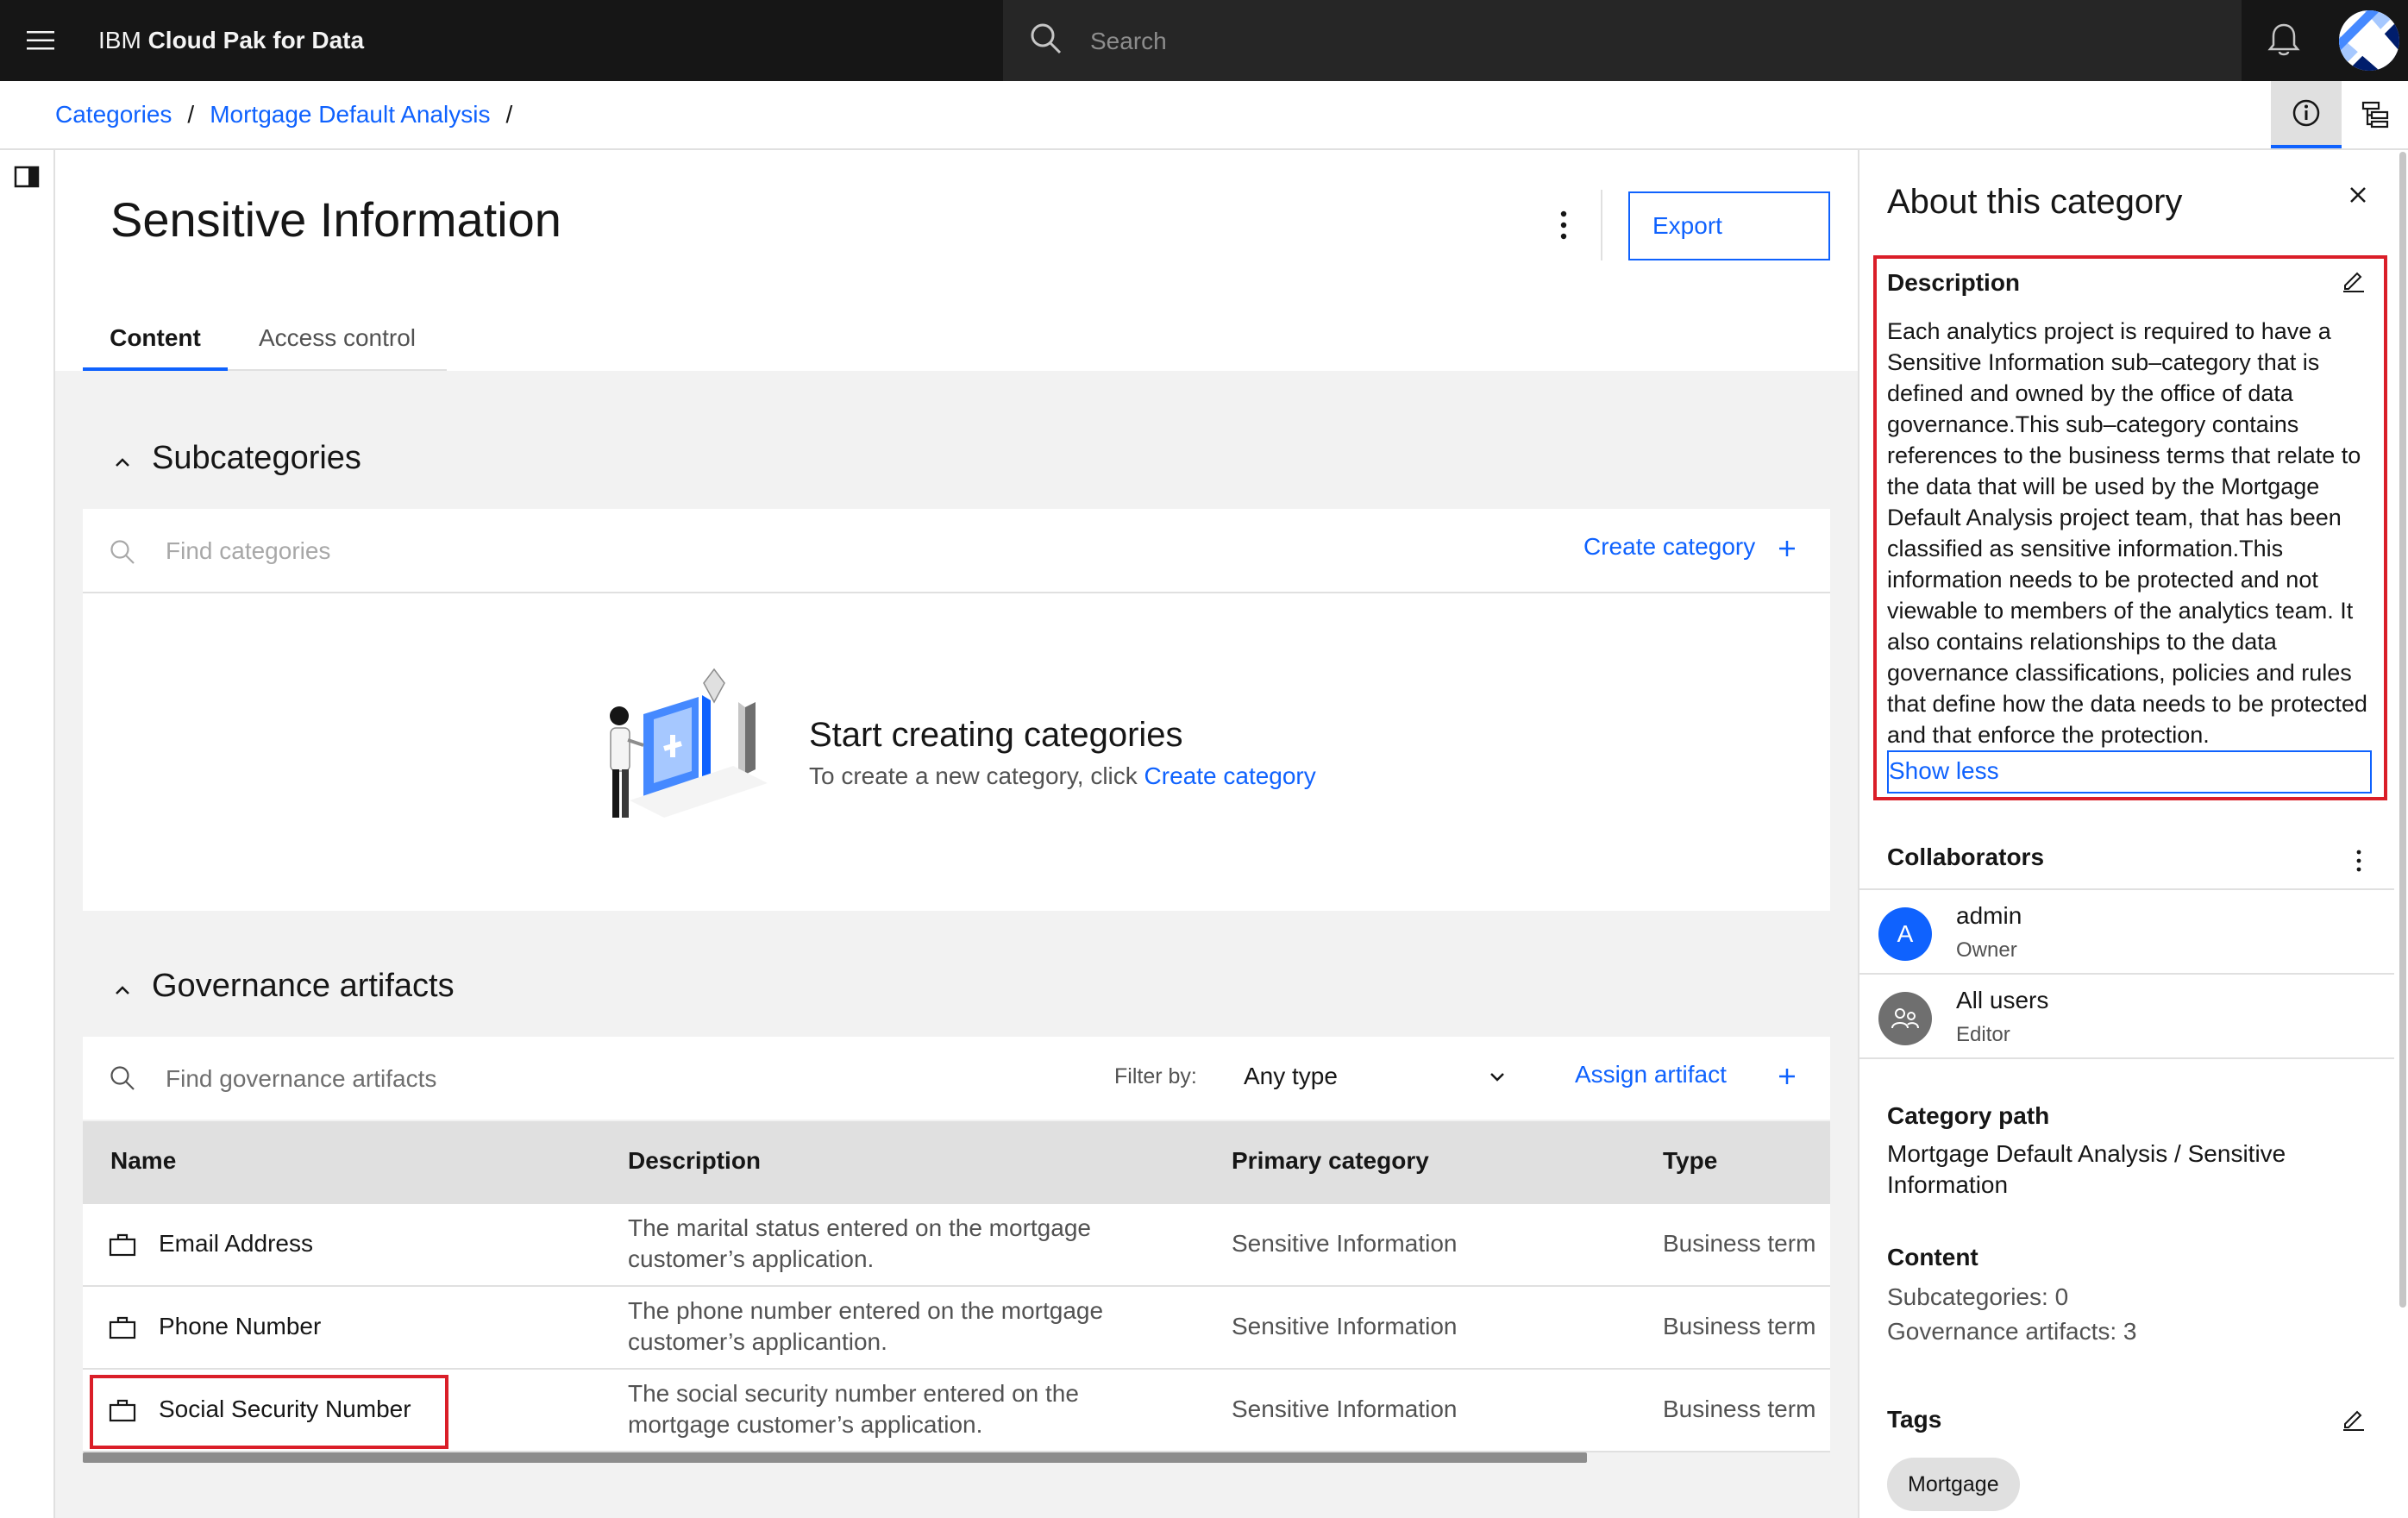 The width and height of the screenshot is (2408, 1518). I want to click on hamburger-icon, so click(40, 41).